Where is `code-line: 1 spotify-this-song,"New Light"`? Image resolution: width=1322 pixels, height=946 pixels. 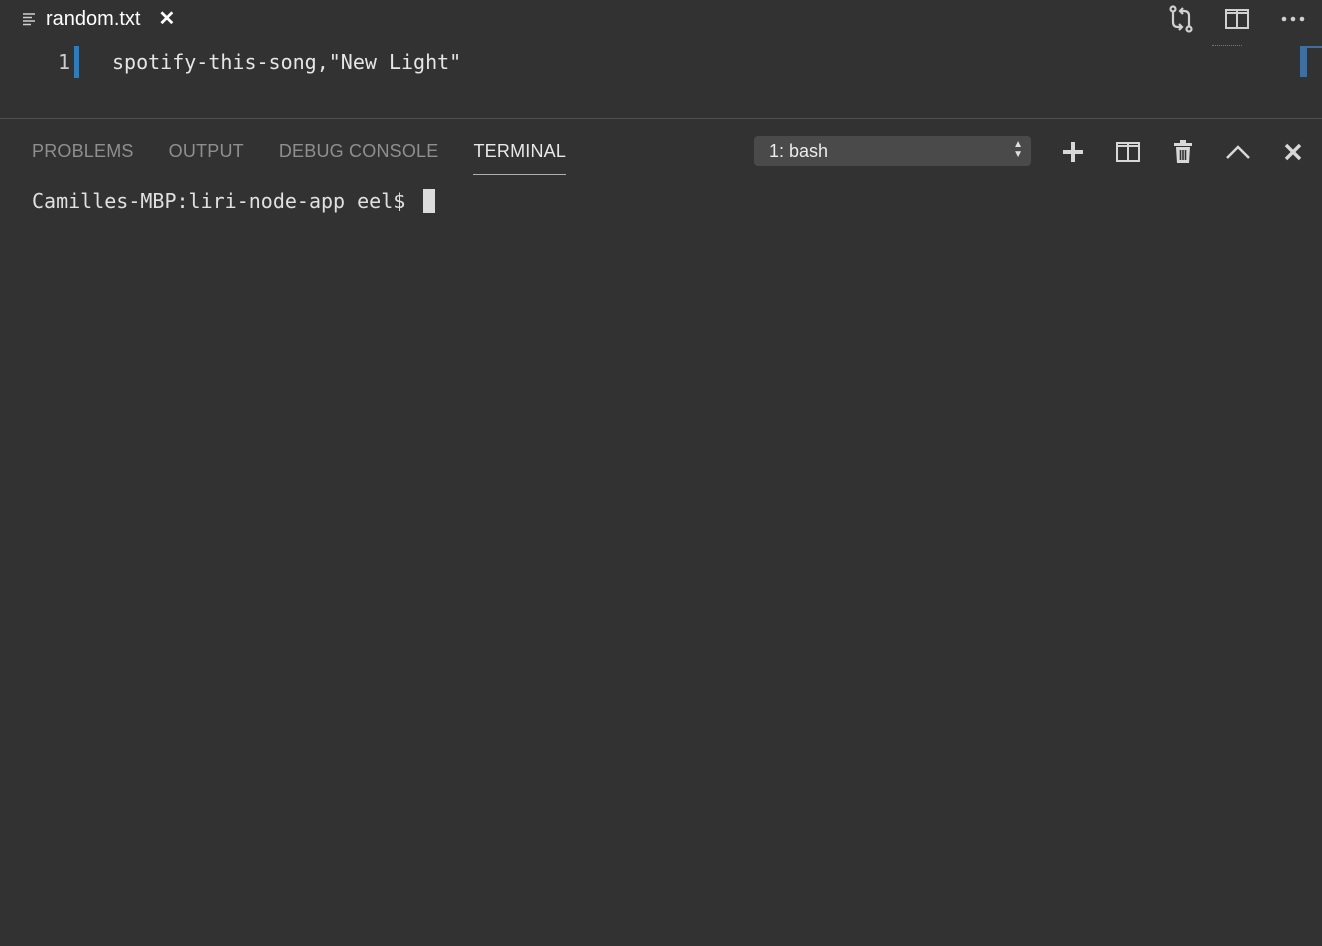 code-line: 1 spotify-this-song,"New Light" is located at coordinates (661, 62).